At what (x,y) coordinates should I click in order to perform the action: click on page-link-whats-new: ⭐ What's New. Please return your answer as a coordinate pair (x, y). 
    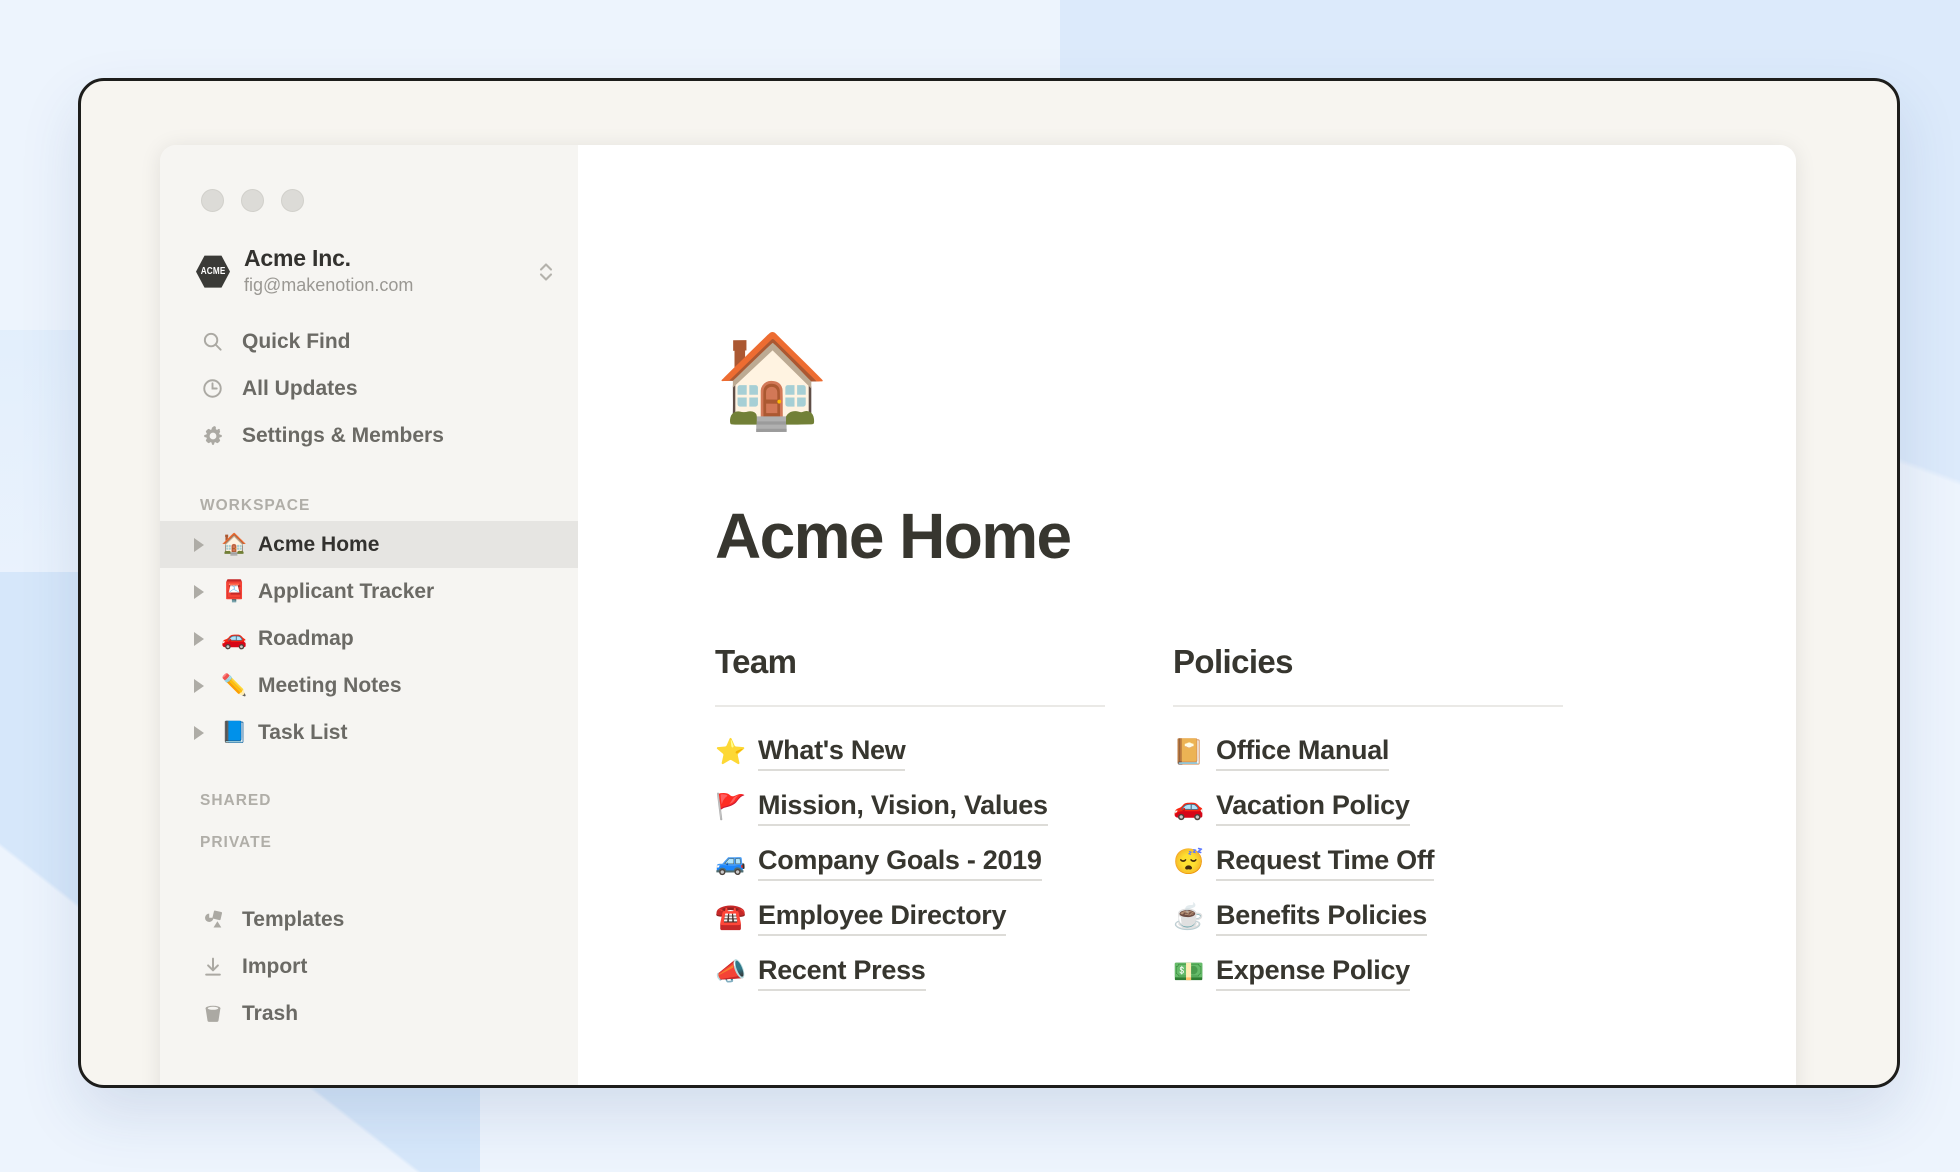
    Looking at the image, I should click on (910, 752).